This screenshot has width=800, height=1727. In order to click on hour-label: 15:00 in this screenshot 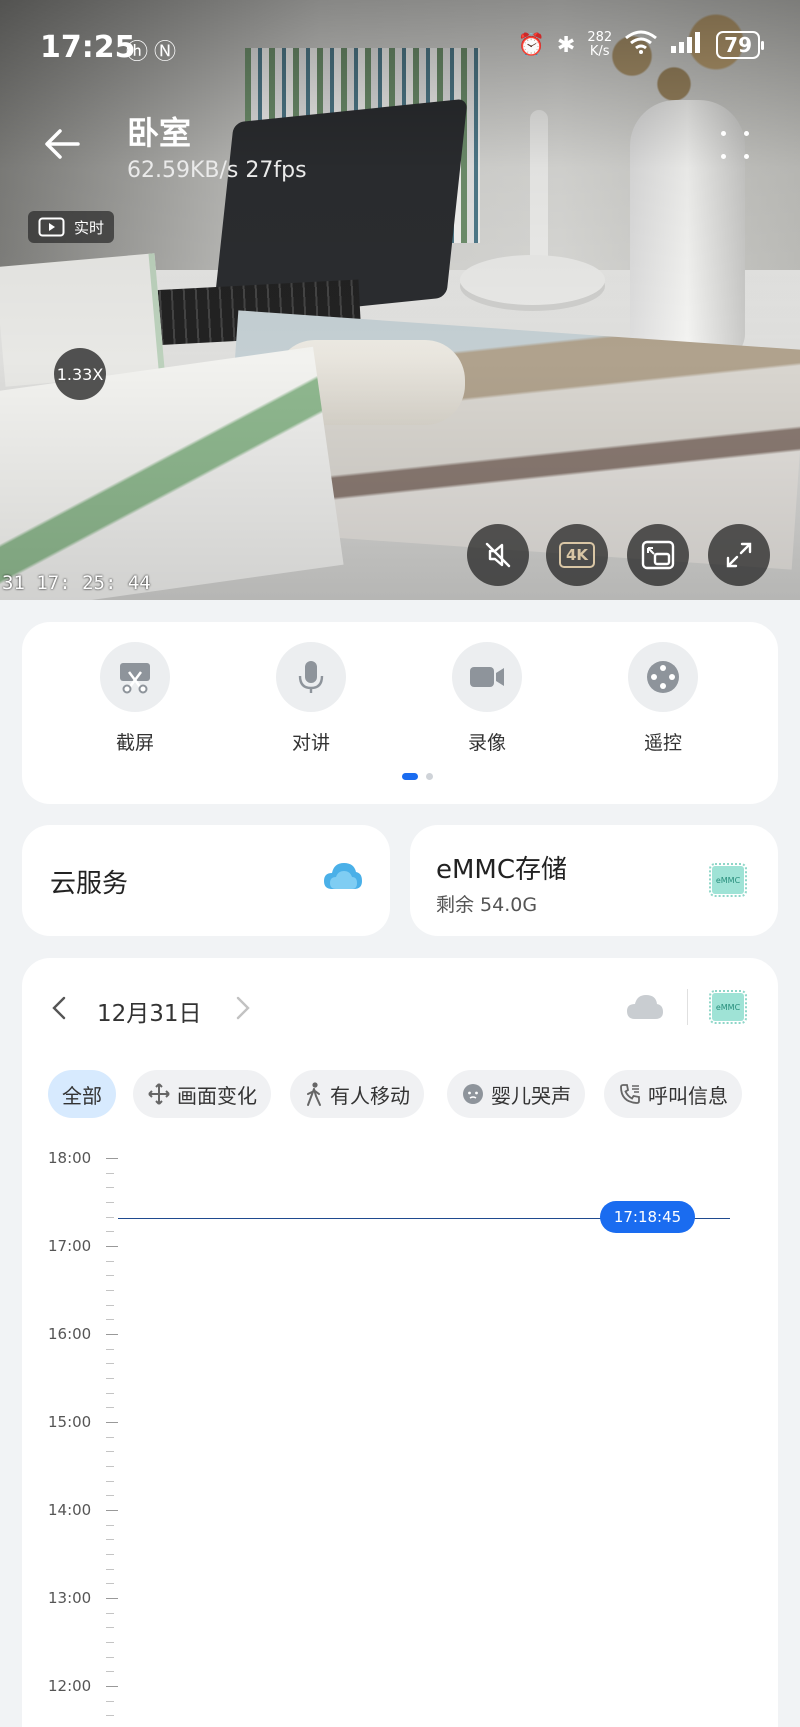, I will do `click(70, 1422)`.